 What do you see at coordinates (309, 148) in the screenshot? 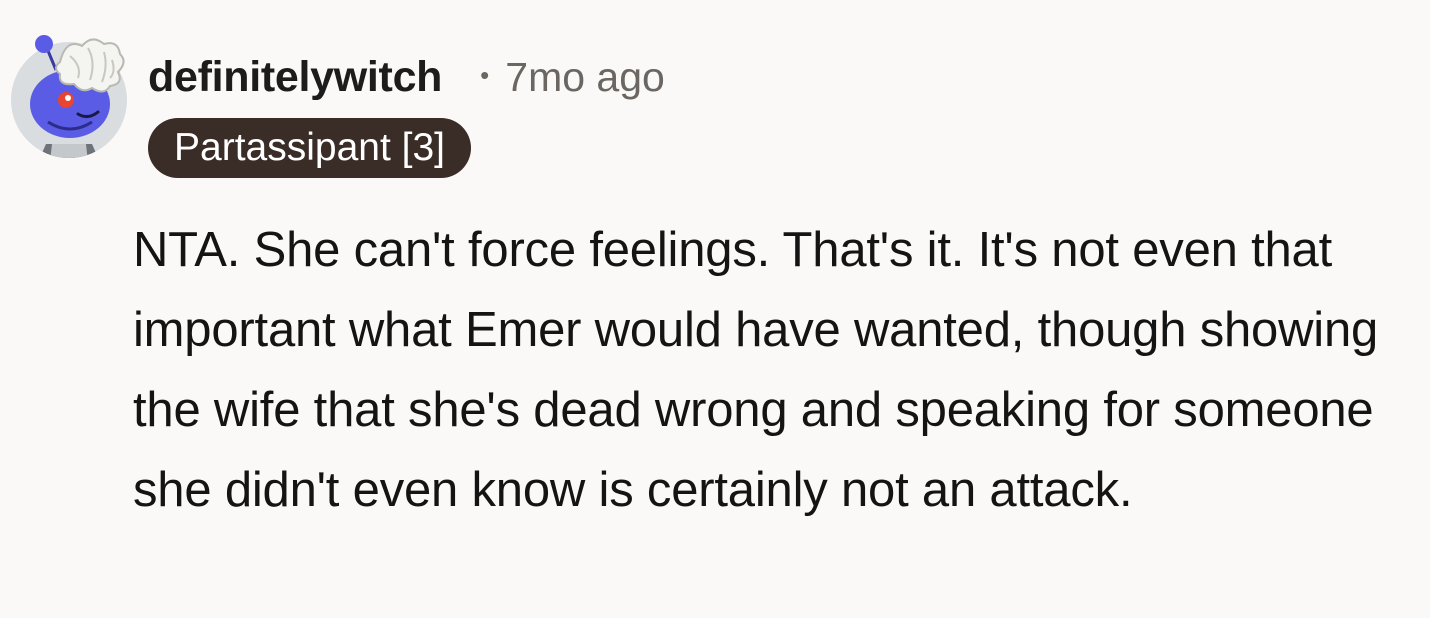
I see `user-flair-badge: Partassipant [3]` at bounding box center [309, 148].